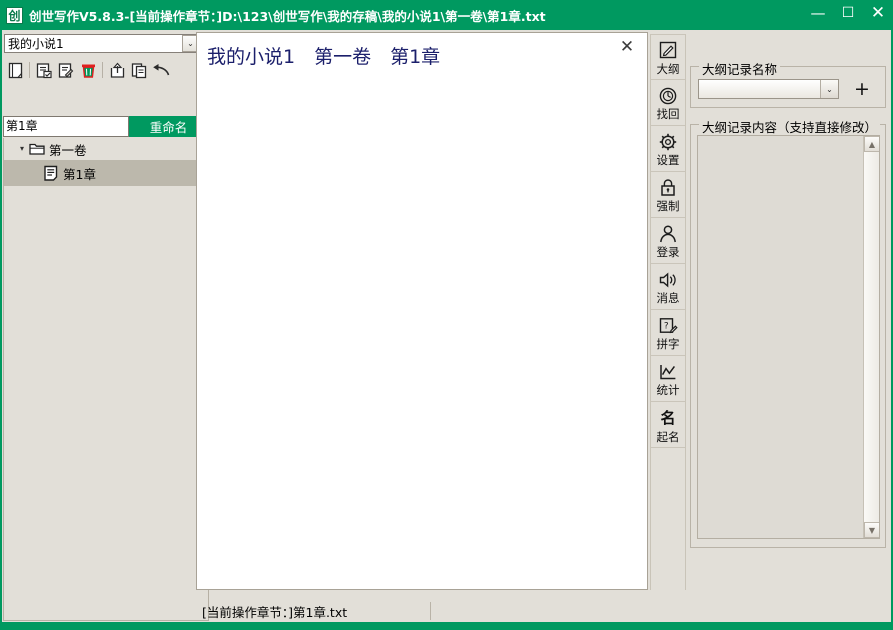  I want to click on export-chapter-button, so click(117, 70).